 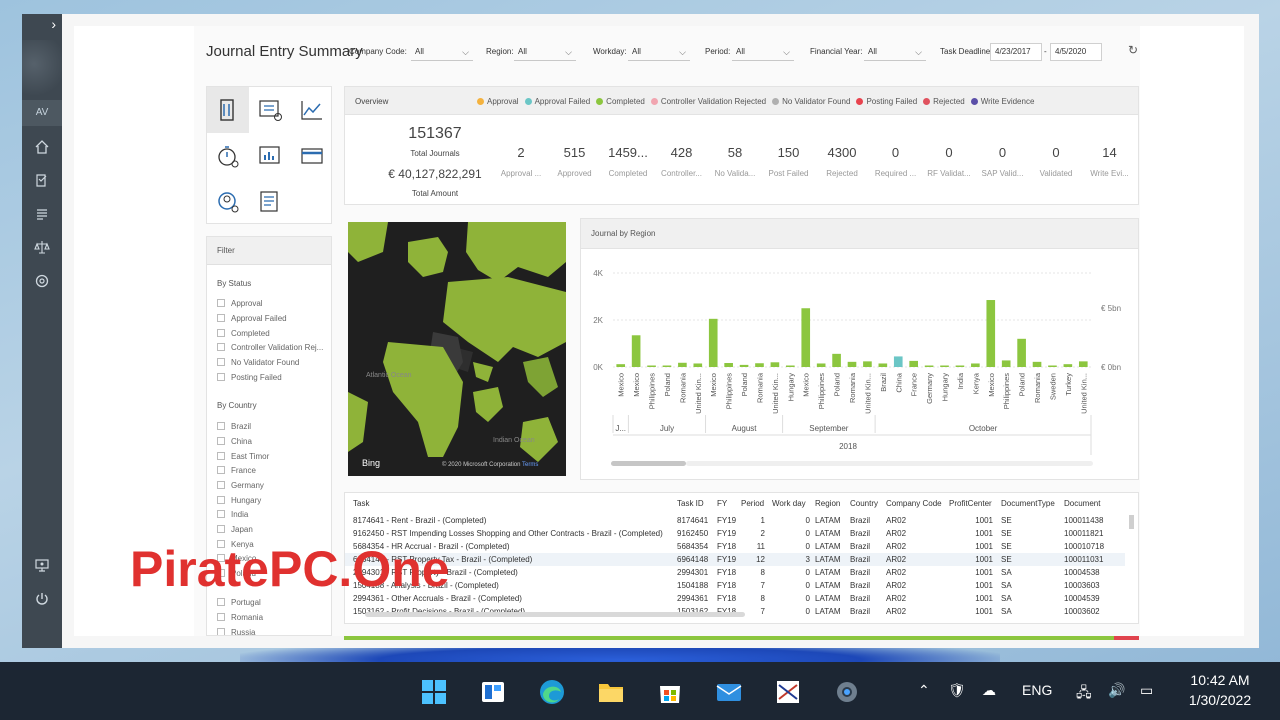 I want to click on horizontal-scrollbar, so click(x=555, y=614).